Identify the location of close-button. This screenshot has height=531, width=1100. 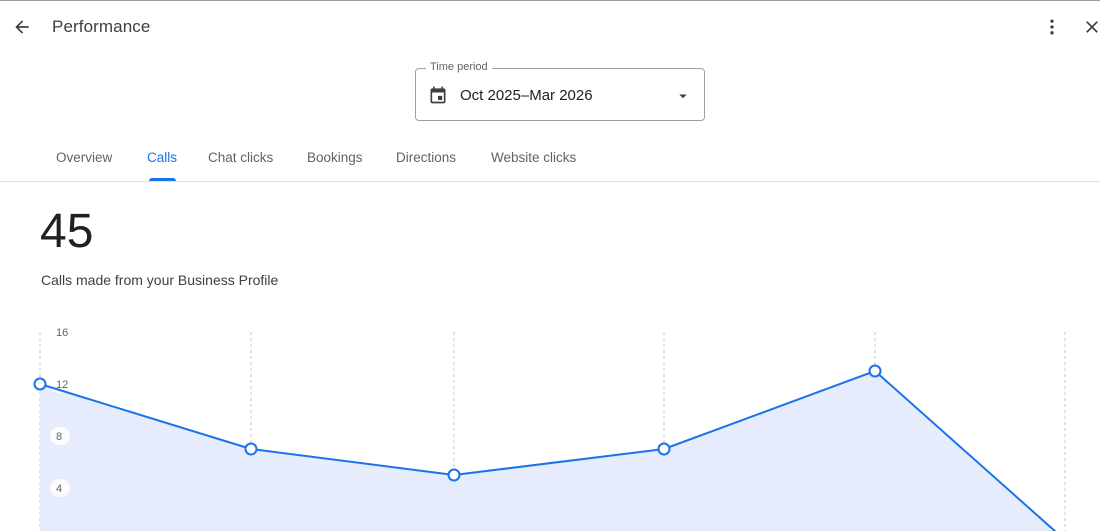
(1091, 27).